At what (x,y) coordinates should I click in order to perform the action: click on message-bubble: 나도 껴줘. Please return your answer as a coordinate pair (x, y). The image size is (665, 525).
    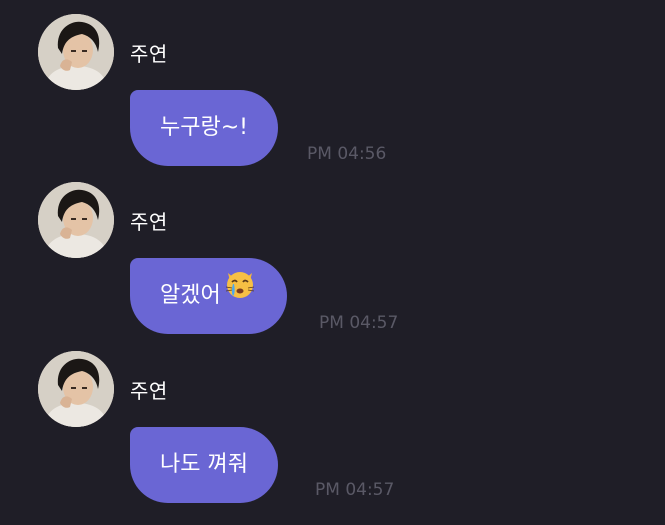
    Looking at the image, I should click on (204, 465).